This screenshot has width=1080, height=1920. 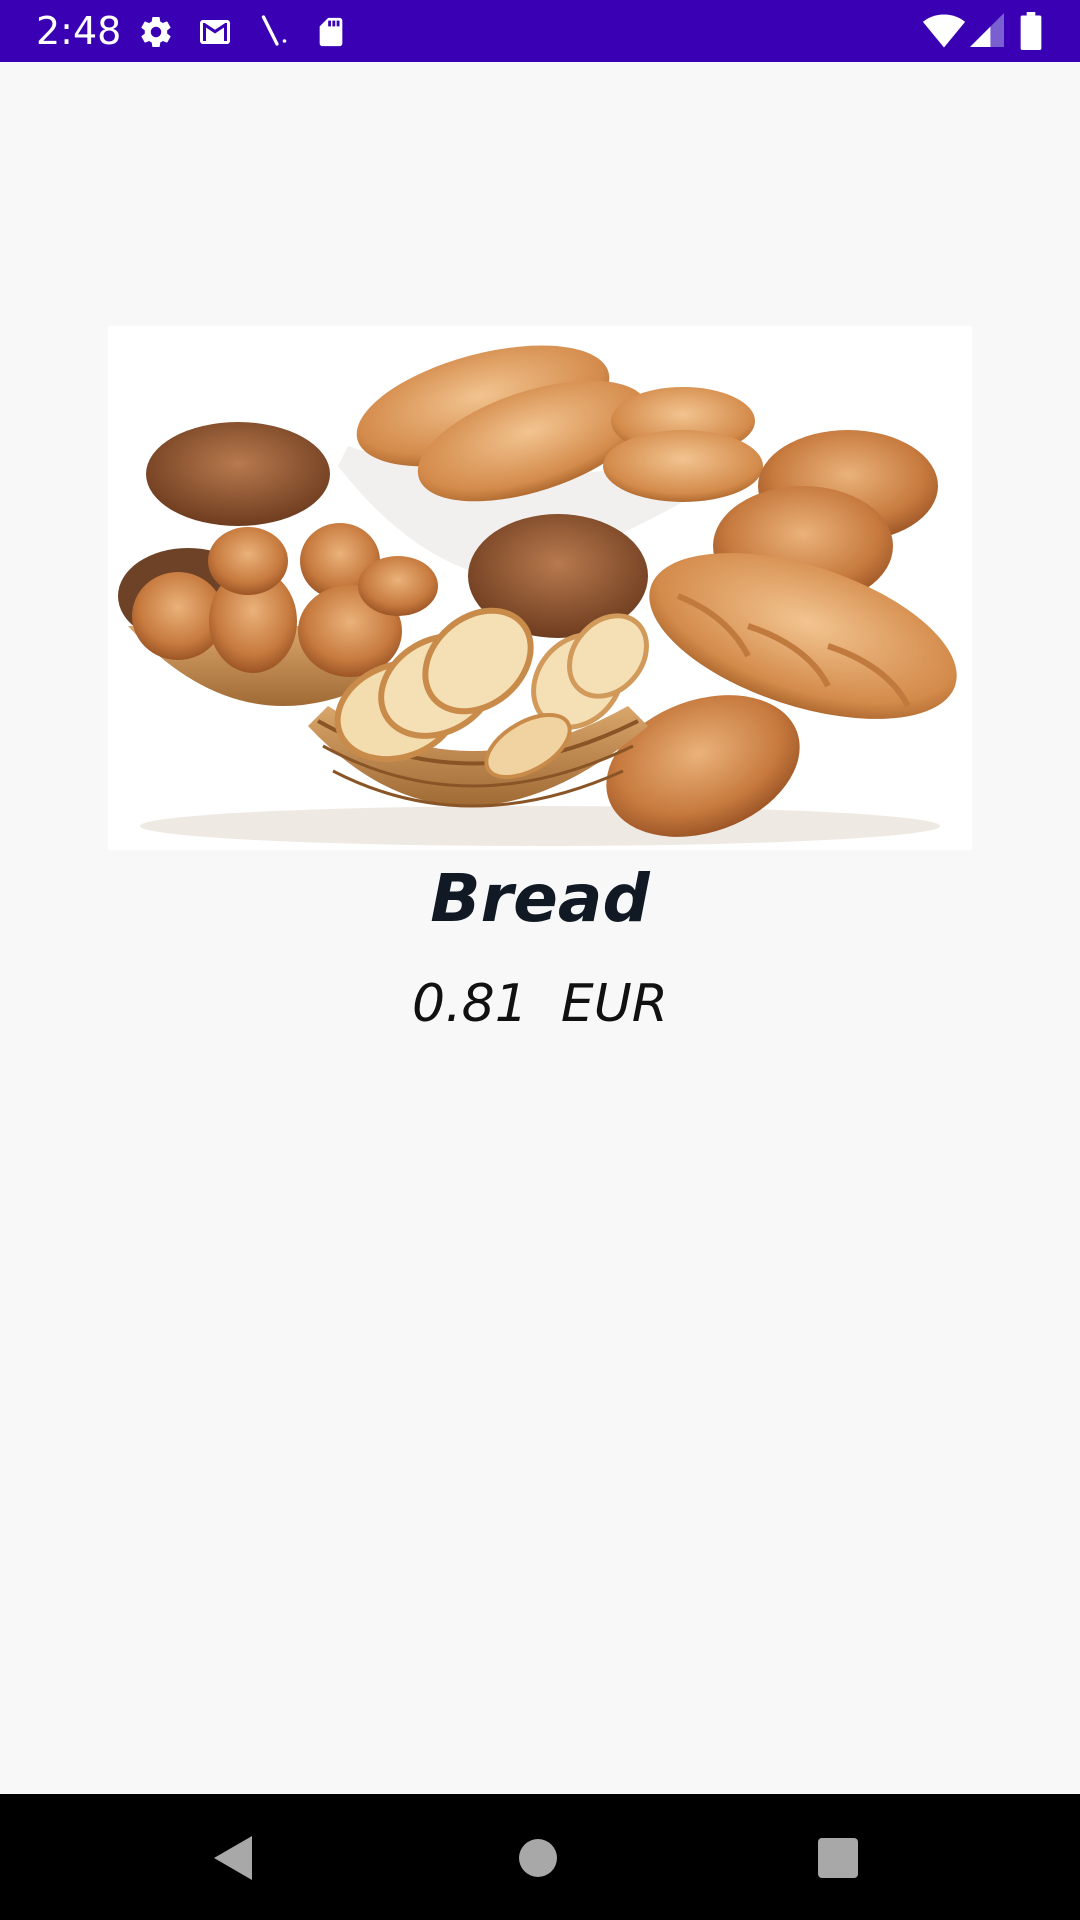 What do you see at coordinates (79, 31) in the screenshot?
I see `status-time: 2:48` at bounding box center [79, 31].